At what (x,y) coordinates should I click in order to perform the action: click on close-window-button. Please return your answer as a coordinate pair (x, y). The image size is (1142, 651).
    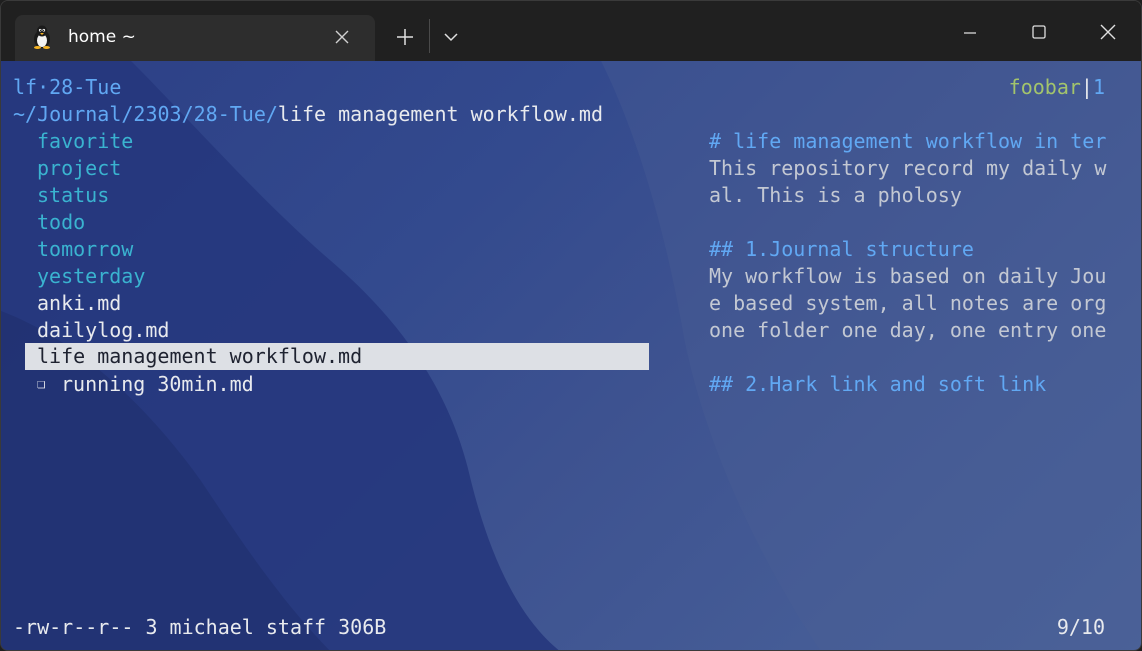
    Looking at the image, I should click on (1108, 32).